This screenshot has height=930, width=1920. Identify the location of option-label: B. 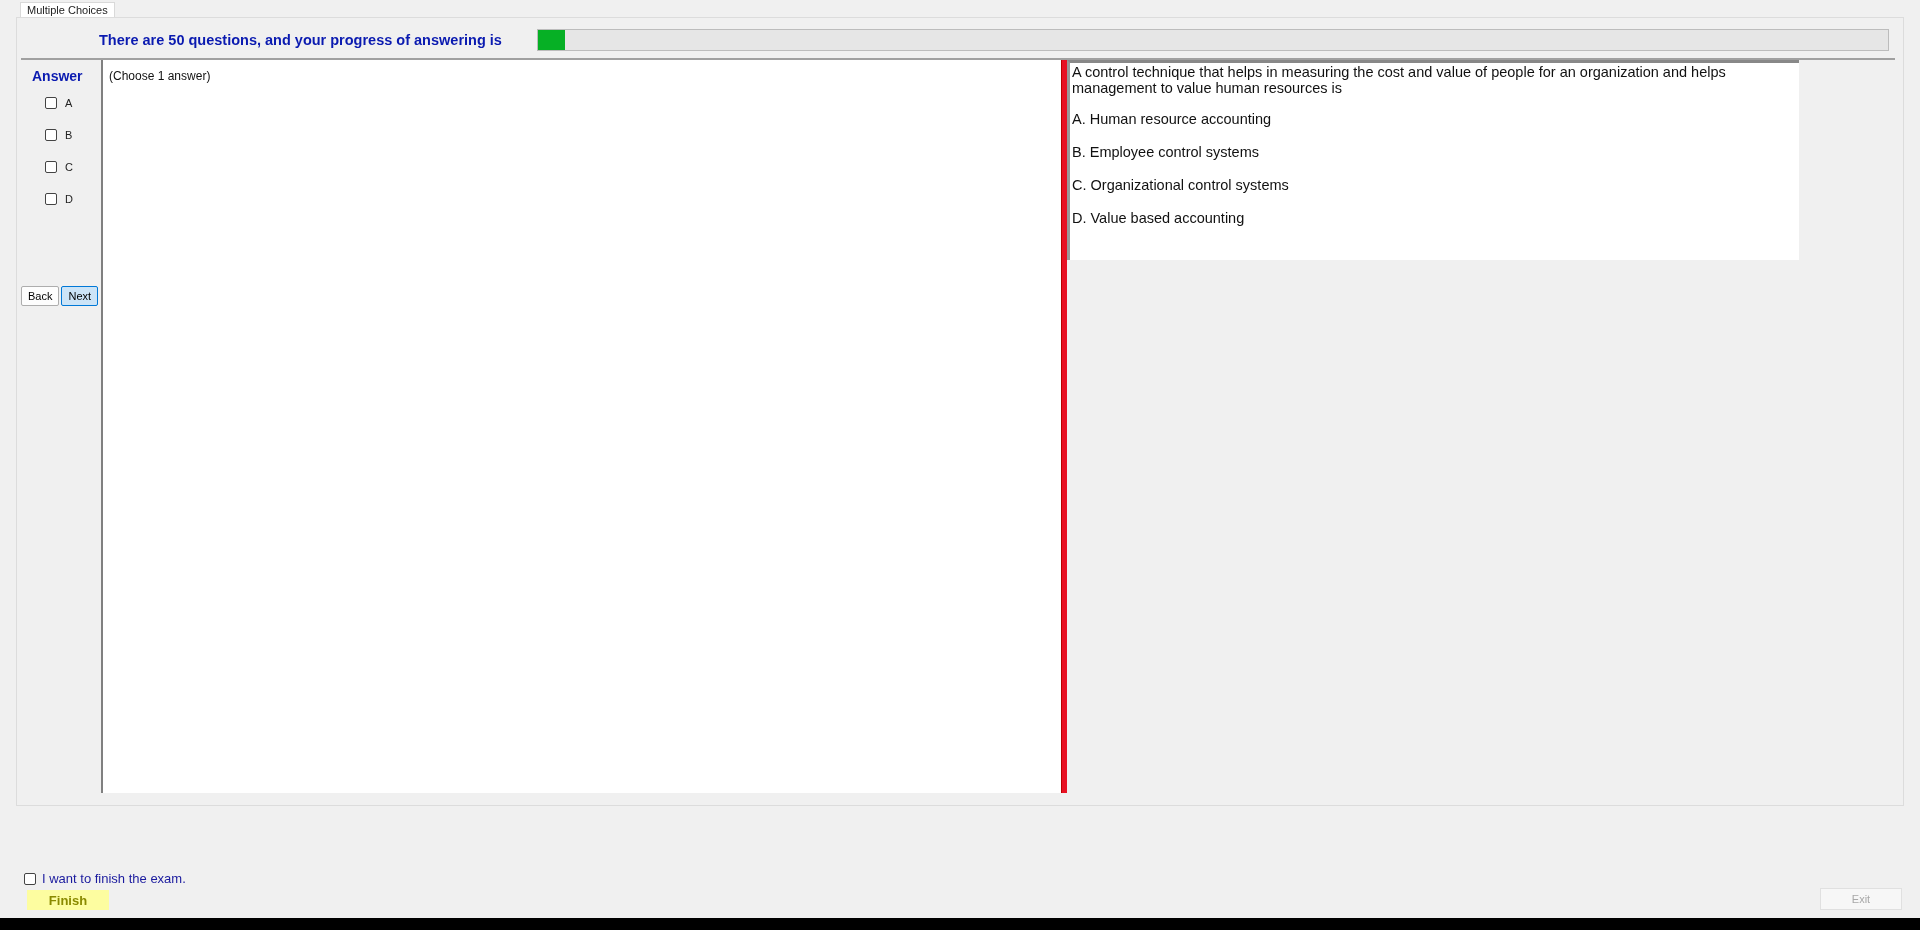
(69, 135).